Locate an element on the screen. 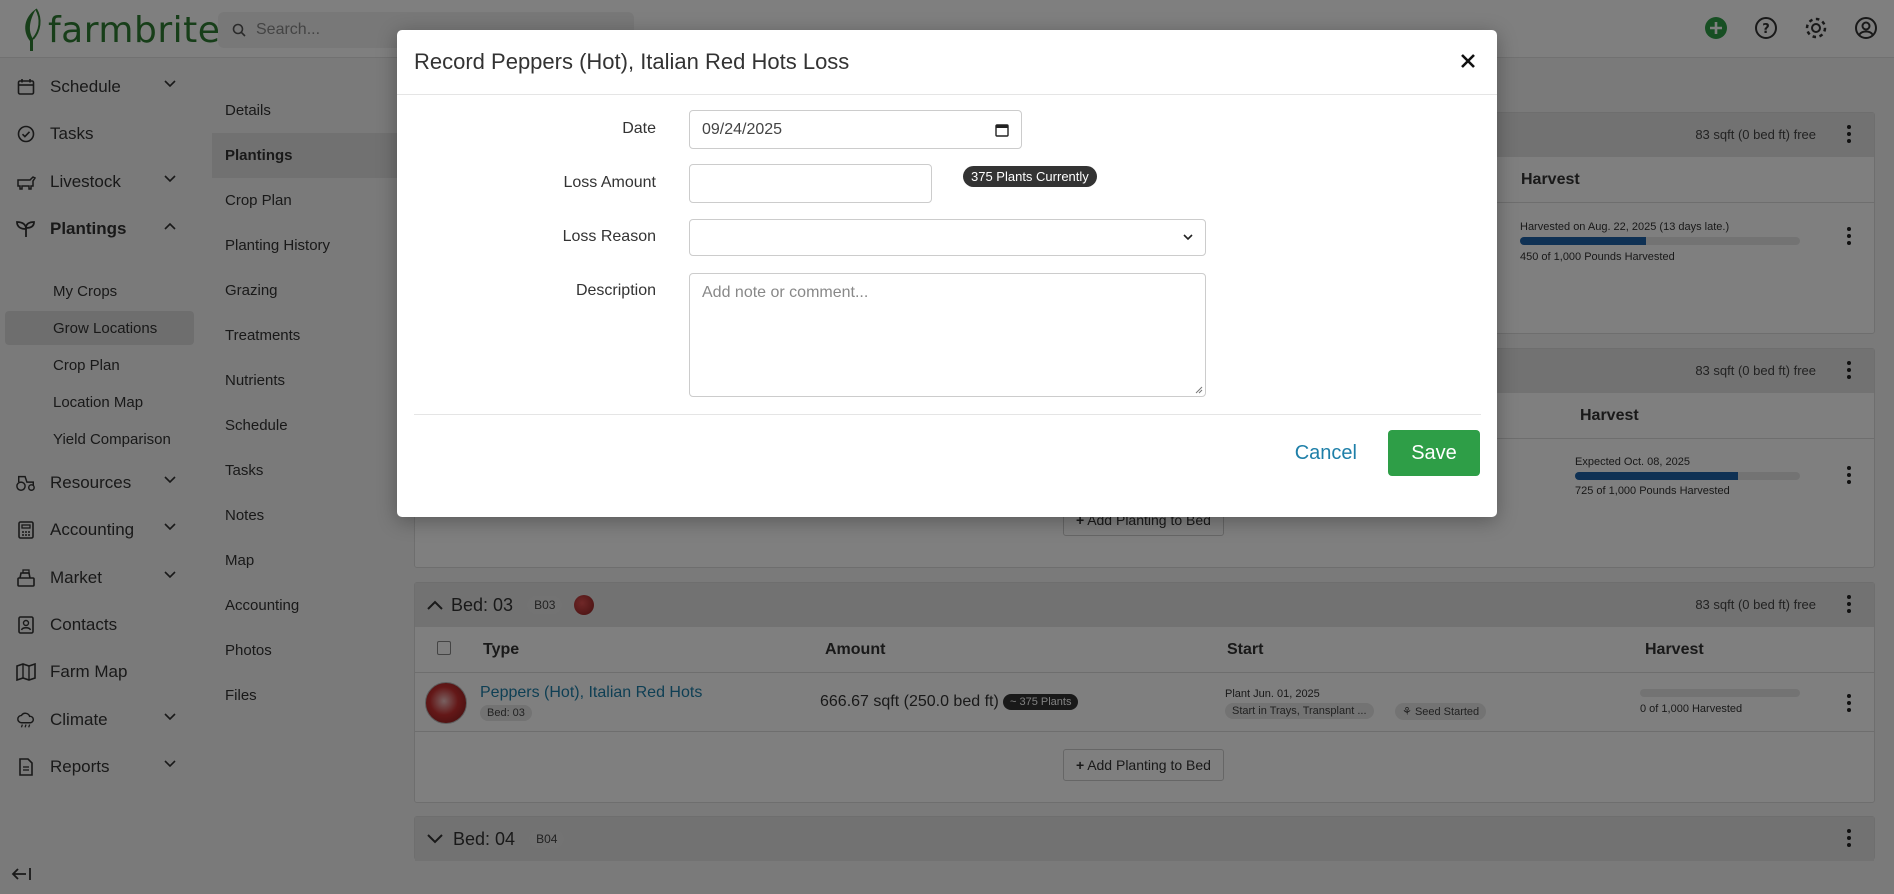 The image size is (1894, 894). loss-amount-input is located at coordinates (810, 183).